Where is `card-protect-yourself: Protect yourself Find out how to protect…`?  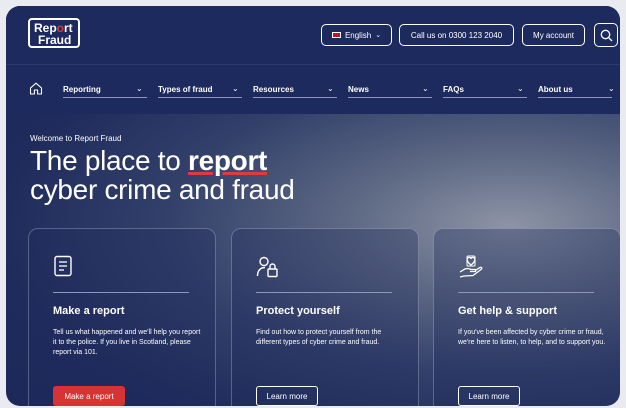
card-protect-yourself: Protect yourself Find out how to protect… is located at coordinates (325, 317).